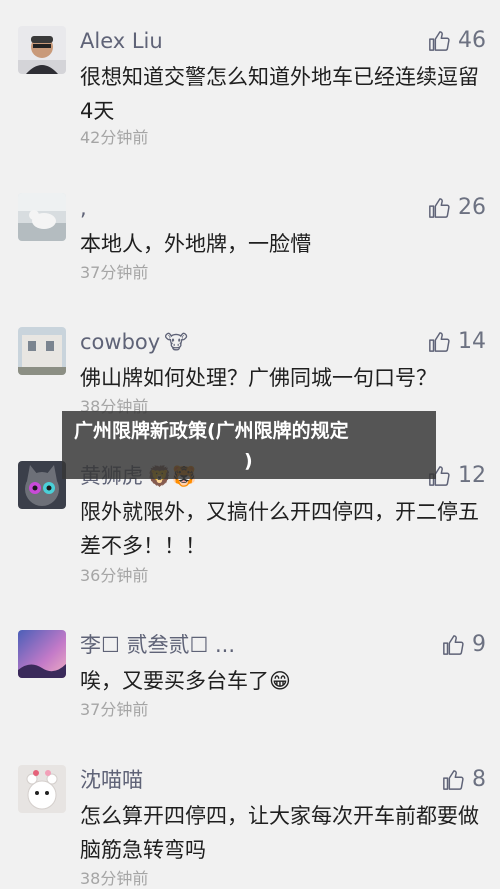 This screenshot has width=500, height=889. What do you see at coordinates (248, 461) in the screenshot?
I see `overlay-title-line2: )` at bounding box center [248, 461].